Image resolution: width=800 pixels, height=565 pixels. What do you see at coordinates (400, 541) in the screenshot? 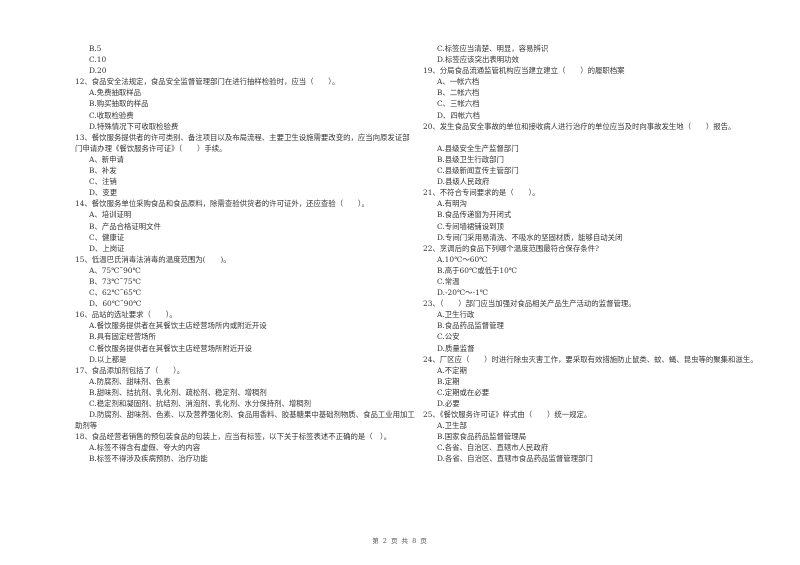
I see `page-number: 第 2 页 共 8 页` at bounding box center [400, 541].